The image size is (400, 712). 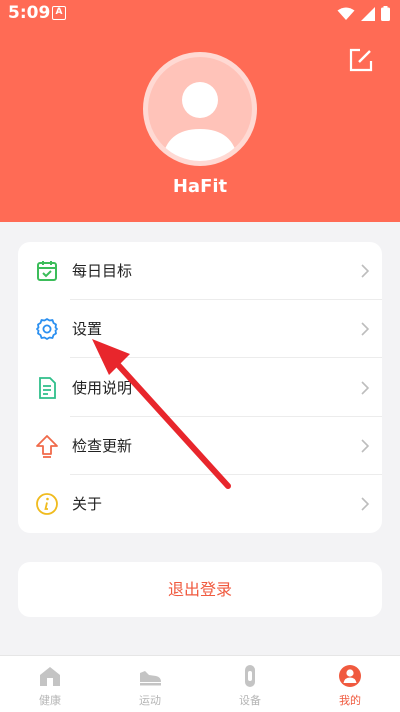 What do you see at coordinates (361, 60) in the screenshot?
I see `edit-profile-icon` at bounding box center [361, 60].